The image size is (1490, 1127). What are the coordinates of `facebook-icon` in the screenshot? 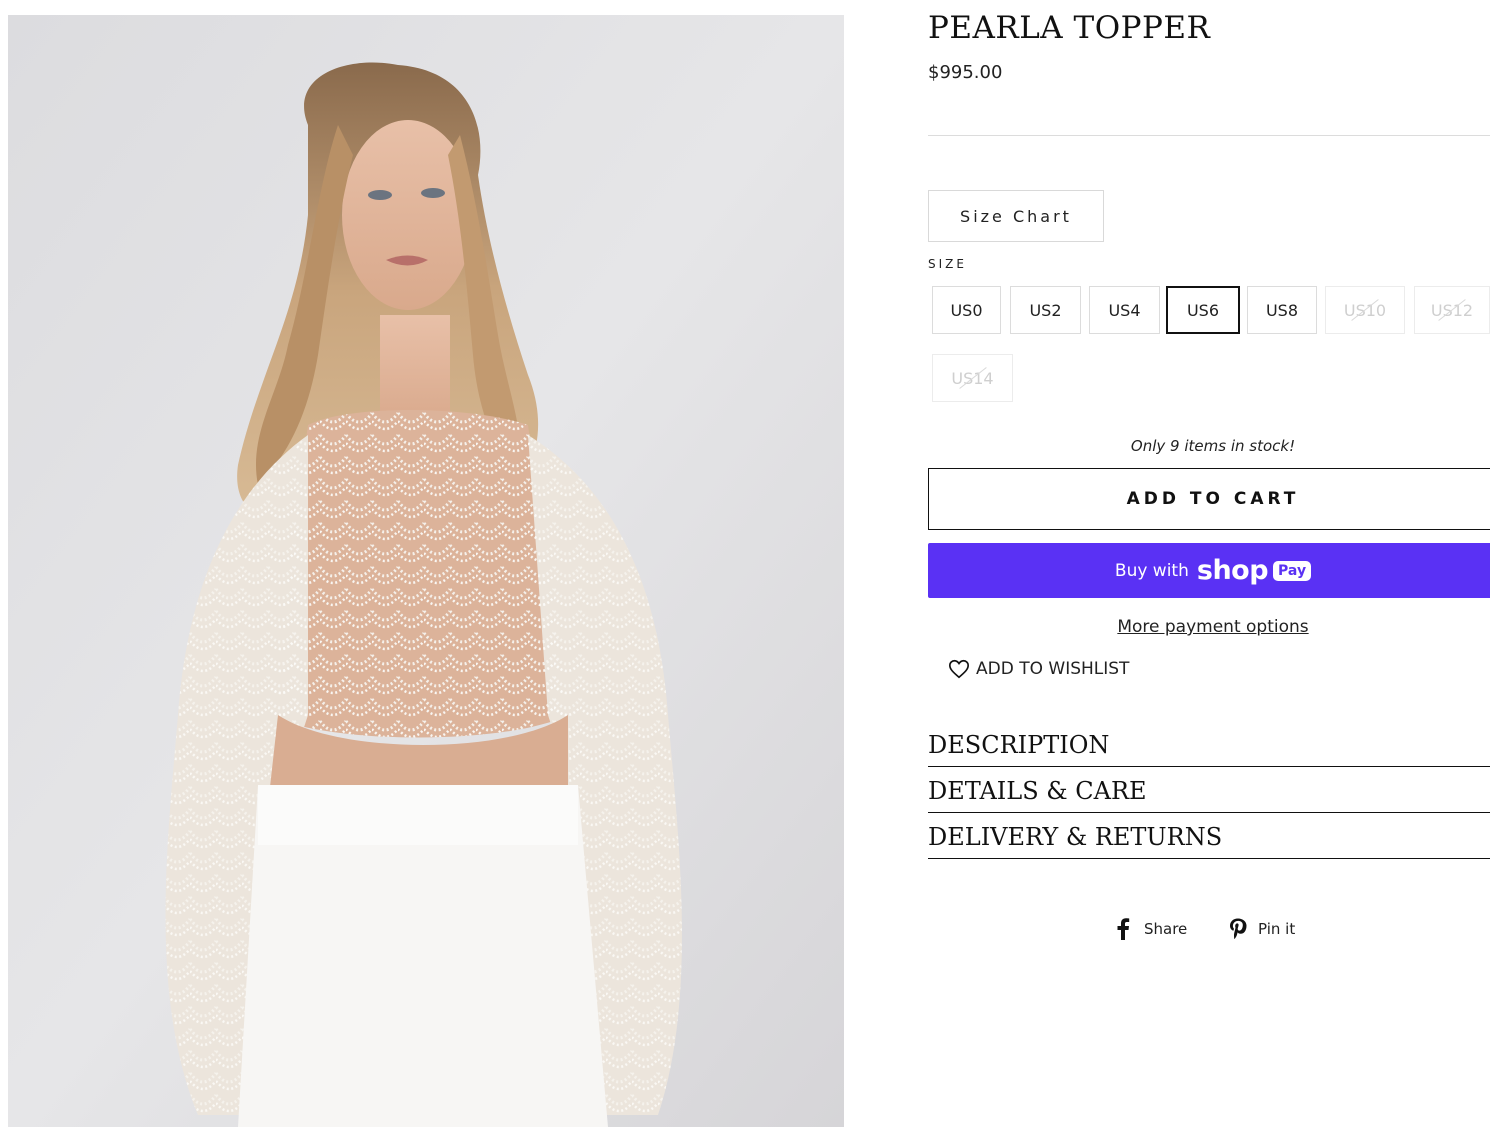 It's located at (1123, 929).